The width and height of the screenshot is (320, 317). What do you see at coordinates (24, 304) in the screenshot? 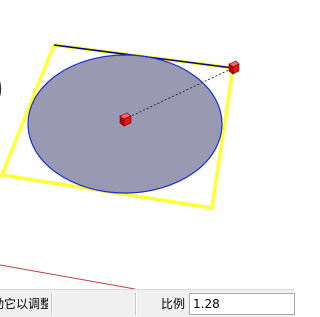
I see `status-hint-text: 动它以调整` at bounding box center [24, 304].